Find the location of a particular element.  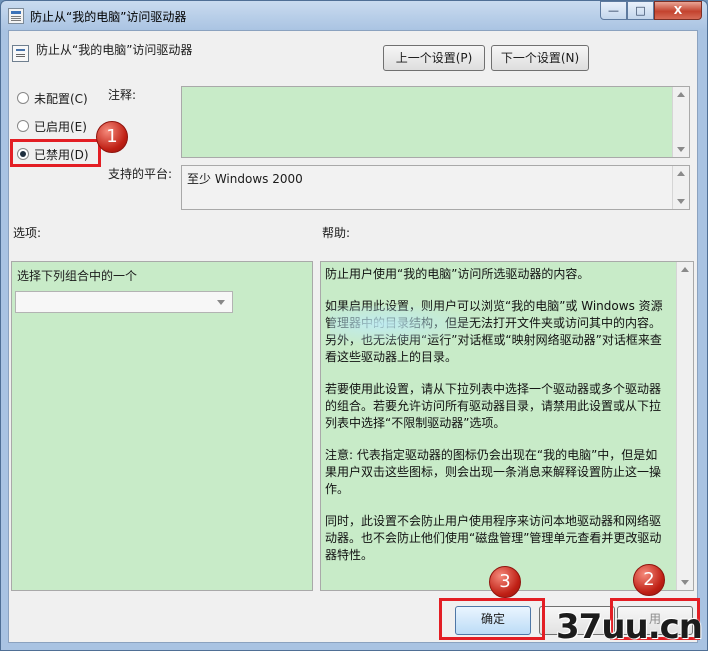

options-label: 选项: is located at coordinates (27, 233).